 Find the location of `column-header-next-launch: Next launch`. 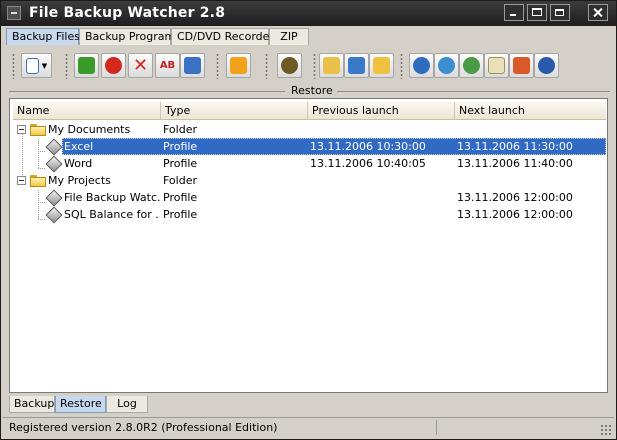

column-header-next-launch: Next launch is located at coordinates (530, 110).